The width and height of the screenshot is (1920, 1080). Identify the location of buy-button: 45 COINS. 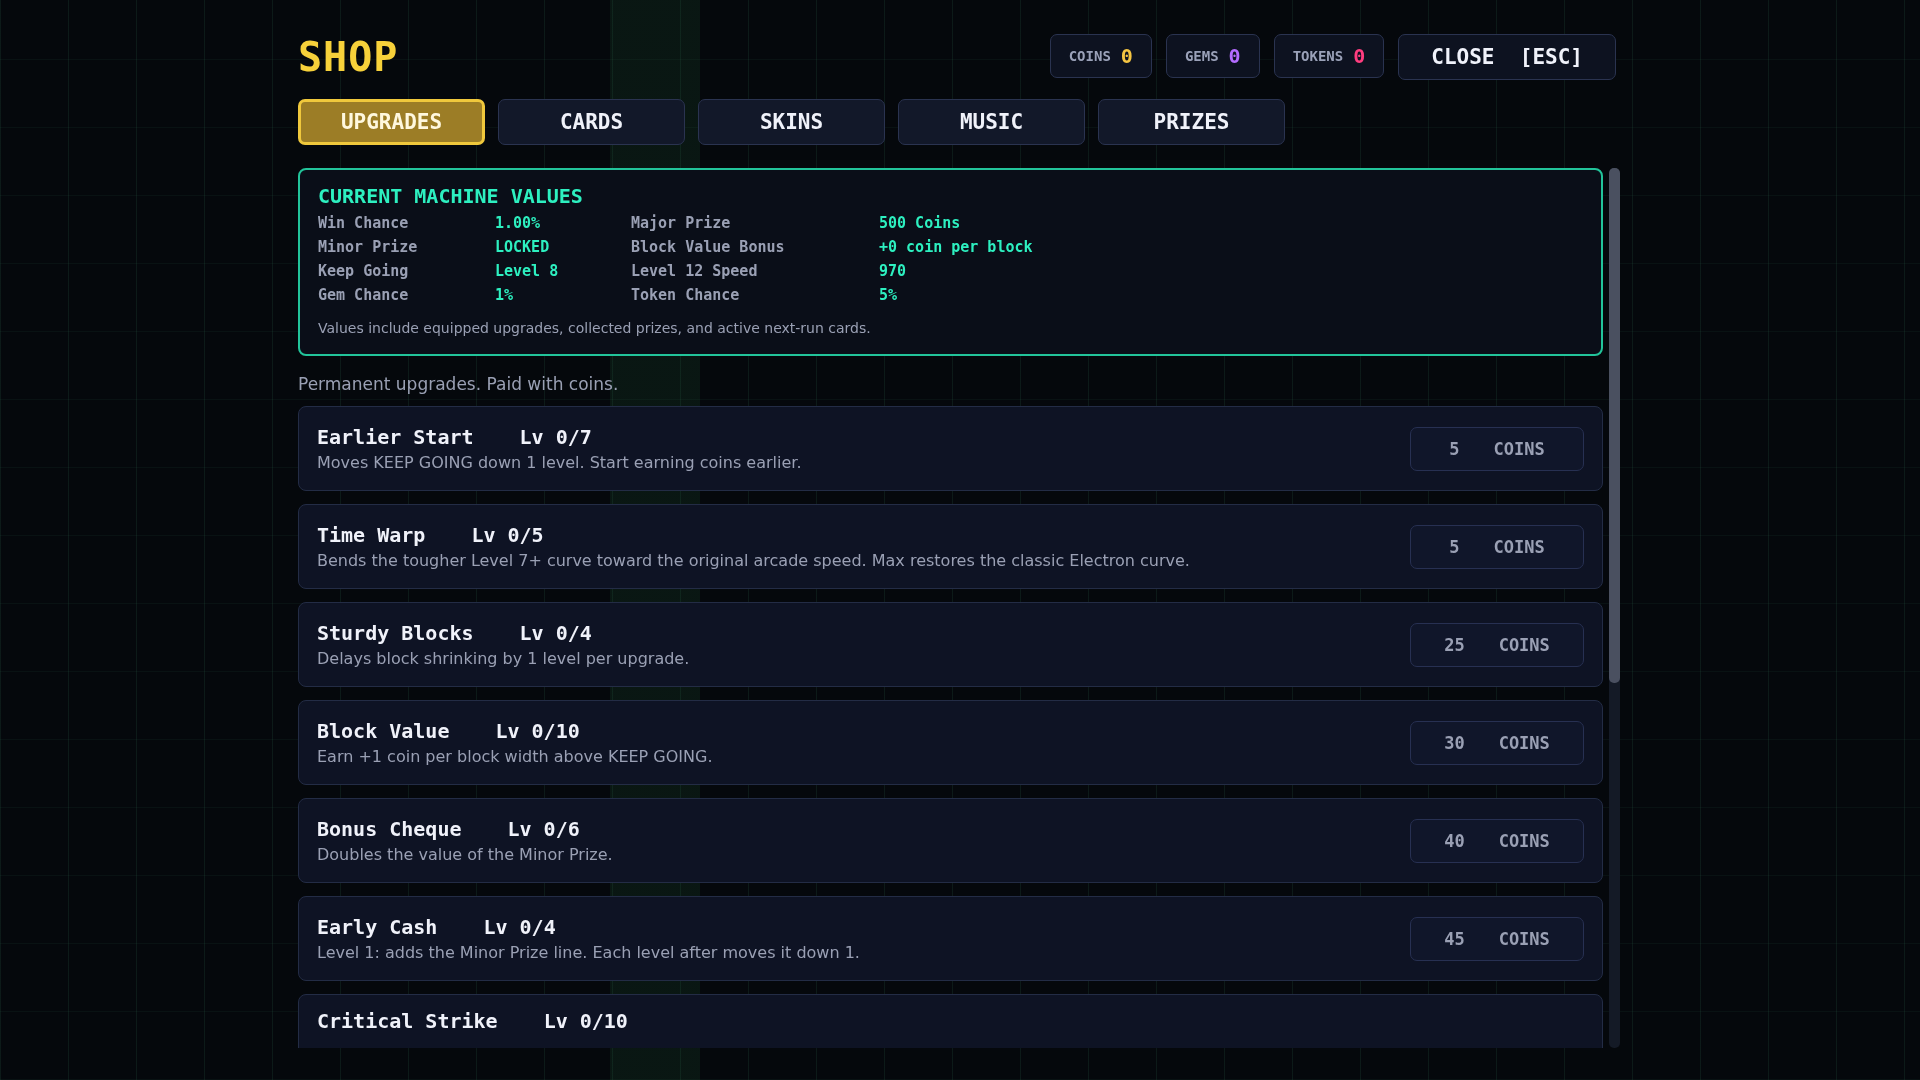
(1497, 938).